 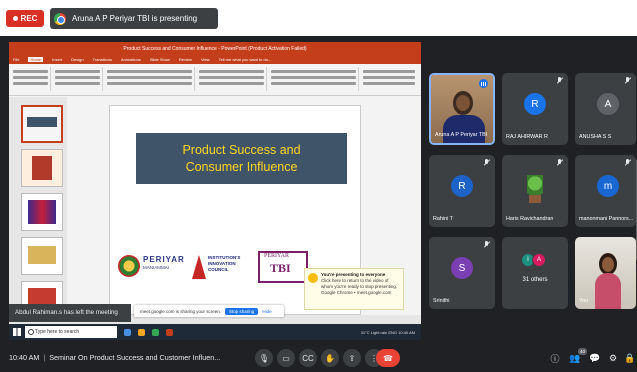 I want to click on iic-logo: INSTITUTION'S INNOVATION COUNCIL, so click(x=223, y=271).